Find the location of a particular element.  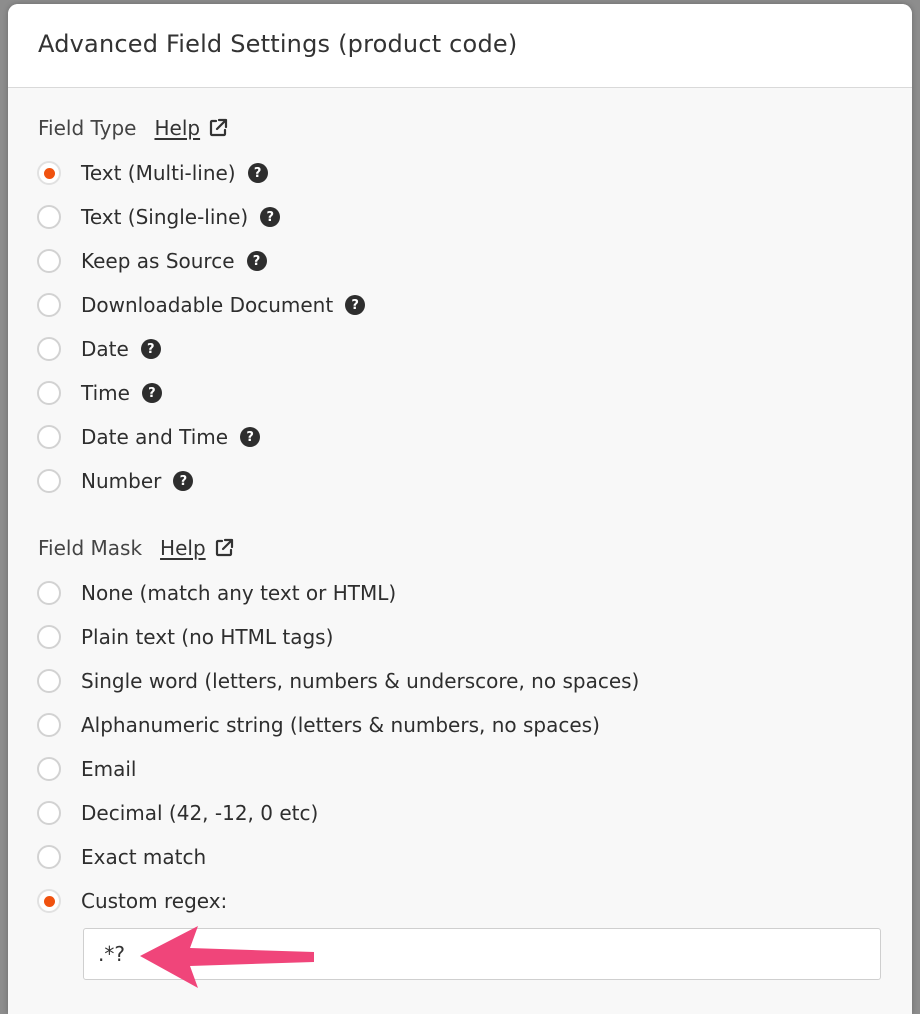

field-mask-option: Exact match is located at coordinates (121, 857).